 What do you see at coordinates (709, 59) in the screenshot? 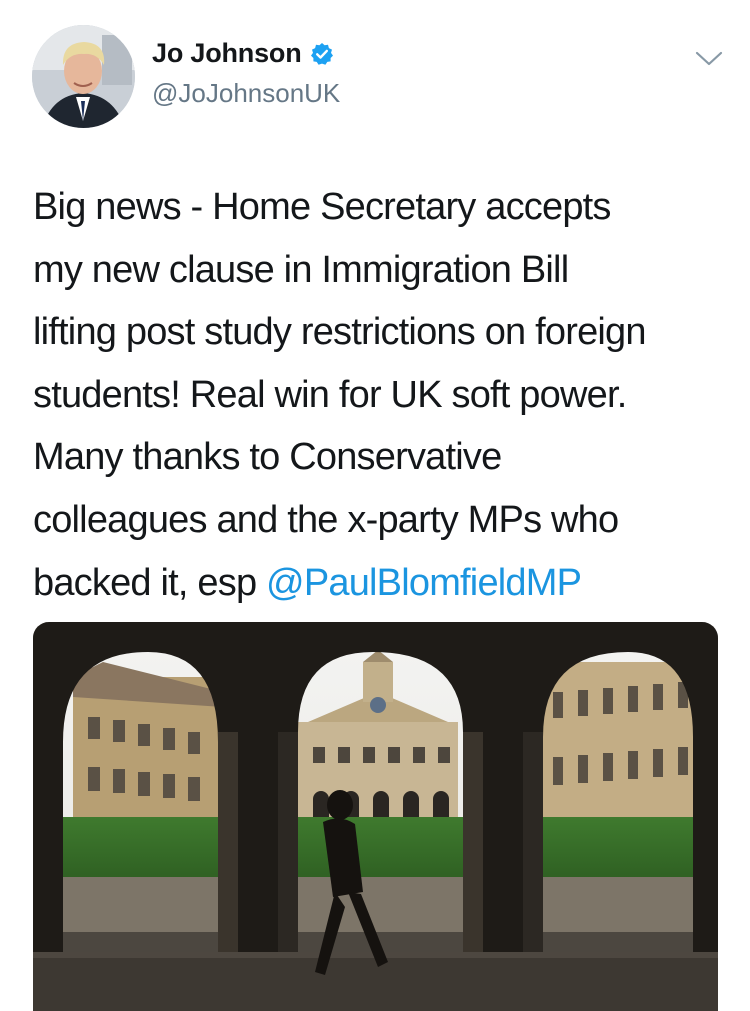
I see `chevron-down-icon` at bounding box center [709, 59].